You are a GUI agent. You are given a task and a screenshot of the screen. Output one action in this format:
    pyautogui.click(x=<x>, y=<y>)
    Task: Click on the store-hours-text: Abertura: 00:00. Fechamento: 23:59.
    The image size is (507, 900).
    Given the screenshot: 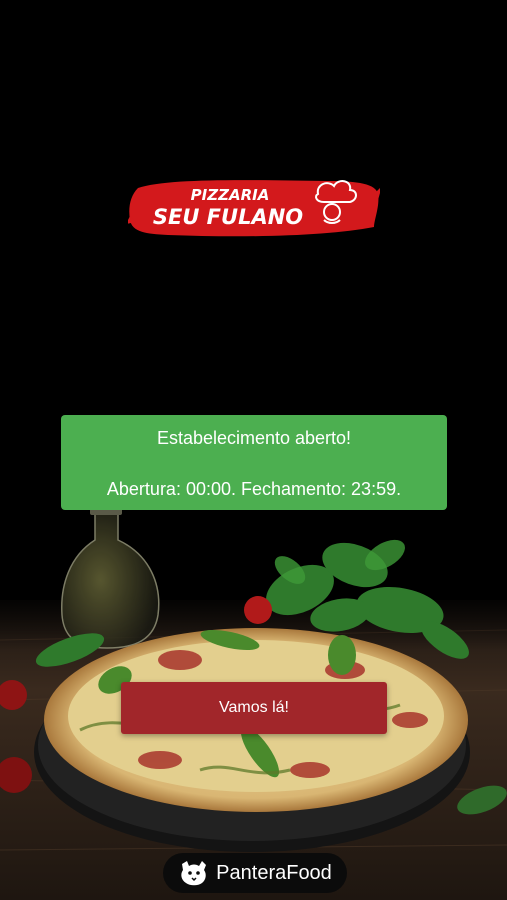 What is the action you would take?
    pyautogui.click(x=254, y=489)
    